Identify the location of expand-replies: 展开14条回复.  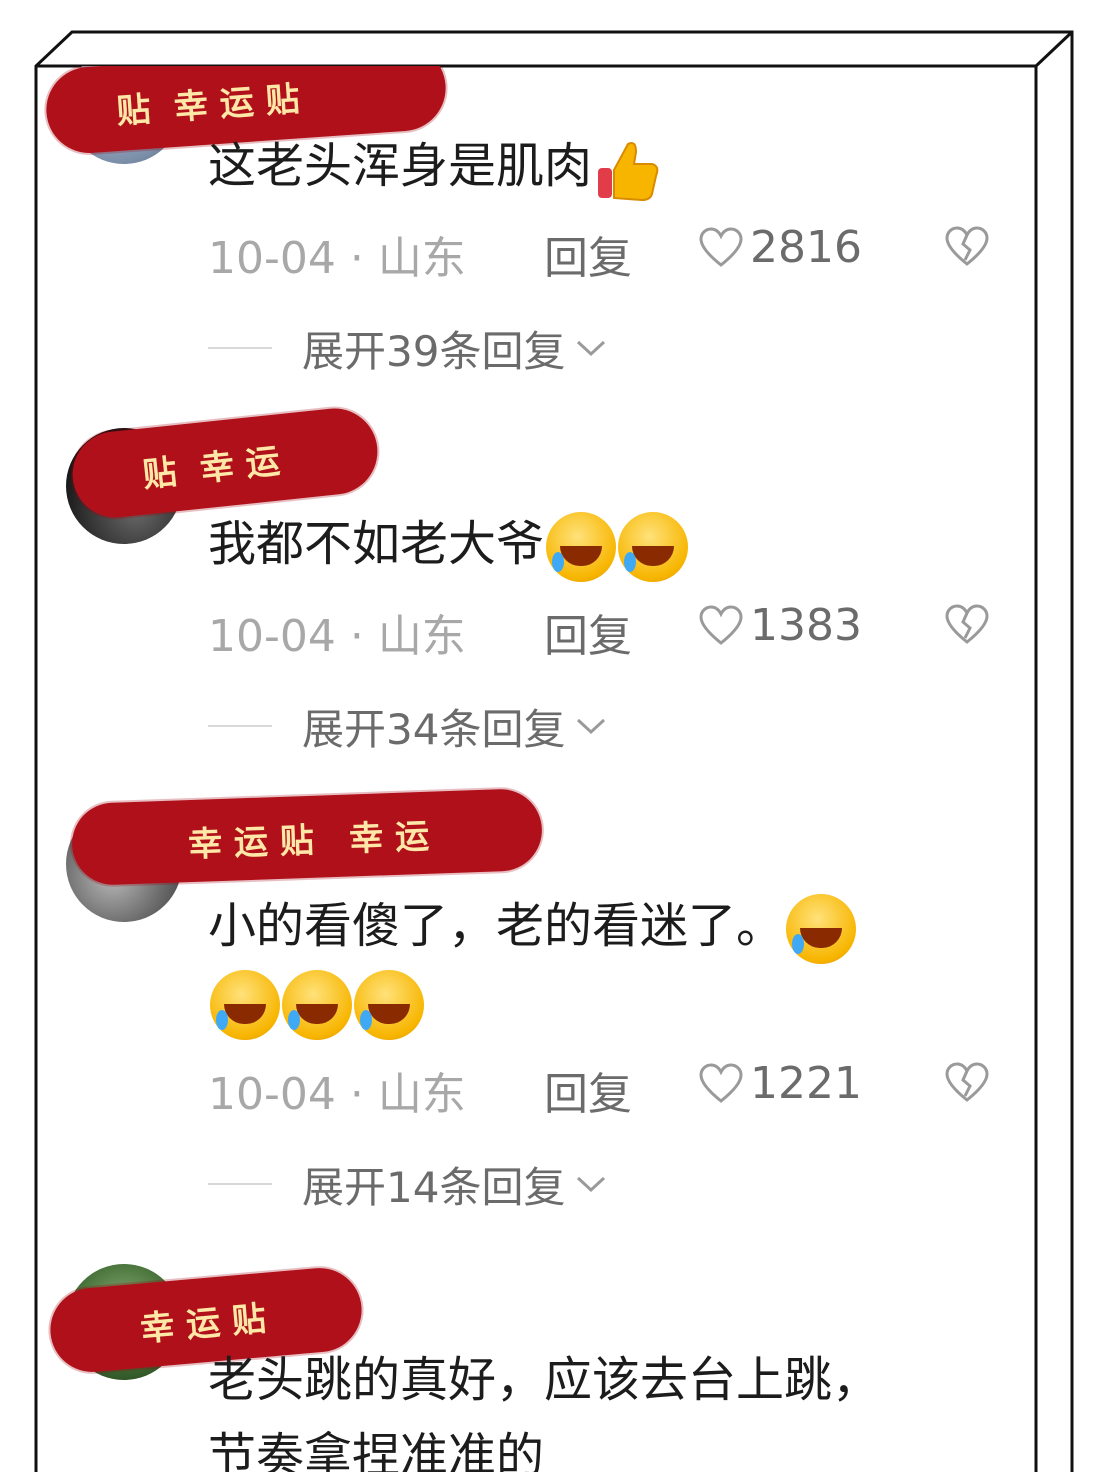
(407, 1184).